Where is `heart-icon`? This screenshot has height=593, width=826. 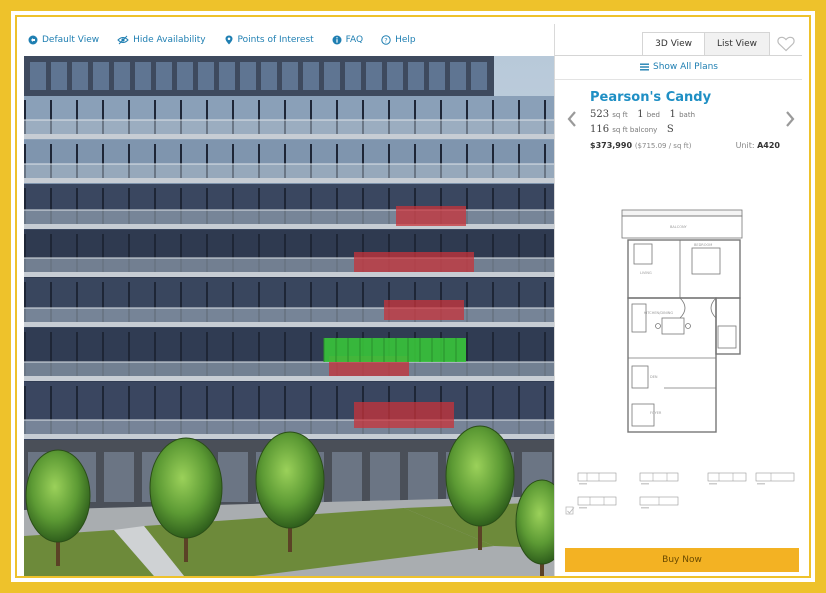 heart-icon is located at coordinates (786, 44).